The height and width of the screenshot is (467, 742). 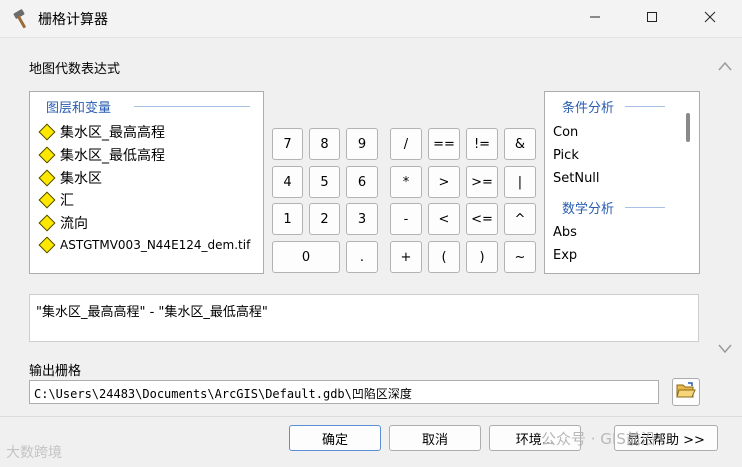 What do you see at coordinates (55, 371) in the screenshot?
I see `output-raster-label: 输出栅格` at bounding box center [55, 371].